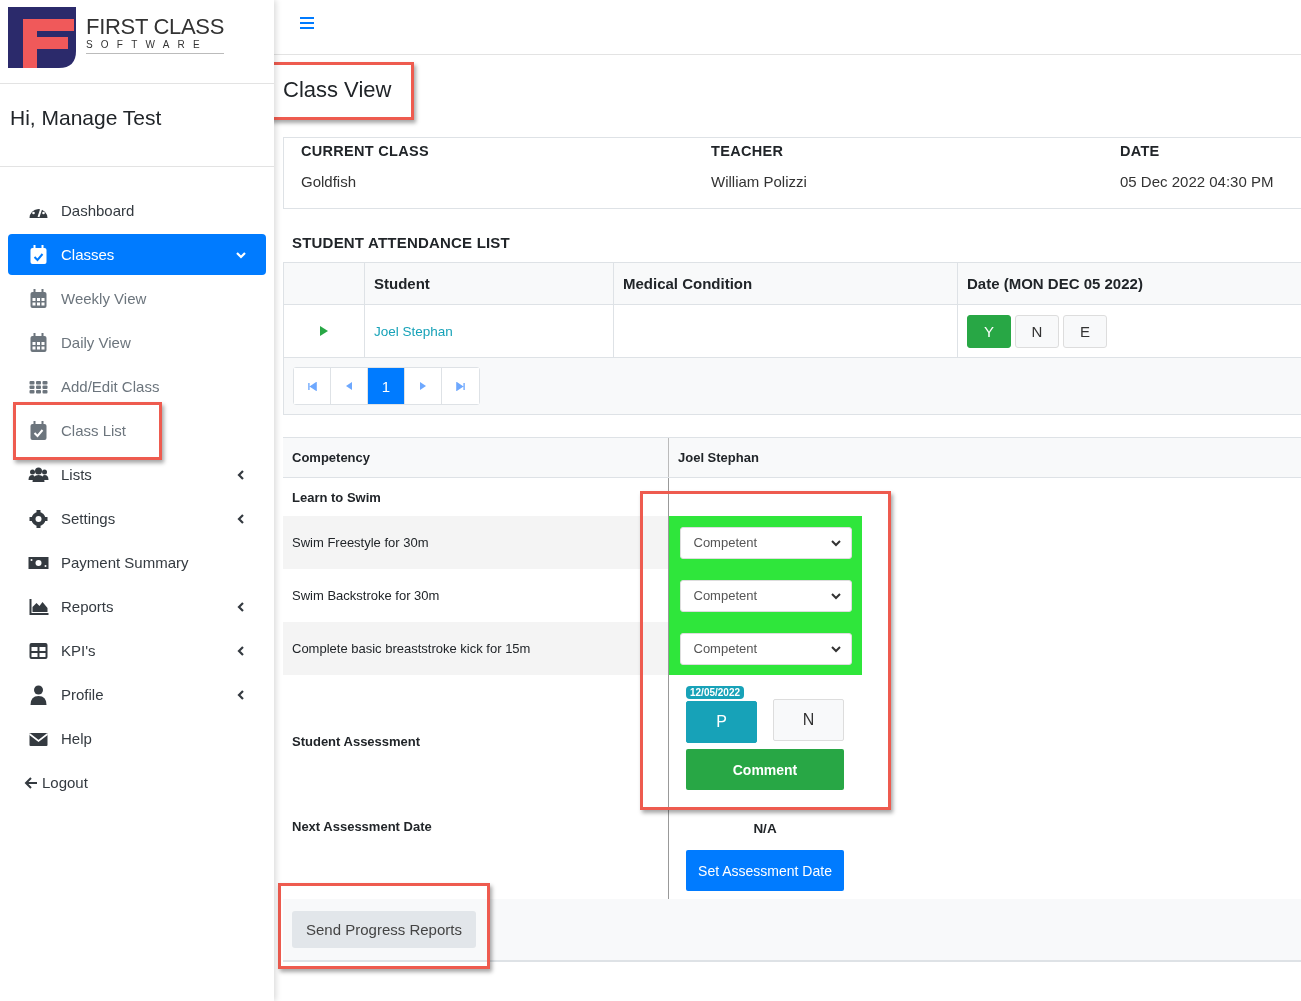 This screenshot has height=1001, width=1301. I want to click on attendance-option: N, so click(1037, 331).